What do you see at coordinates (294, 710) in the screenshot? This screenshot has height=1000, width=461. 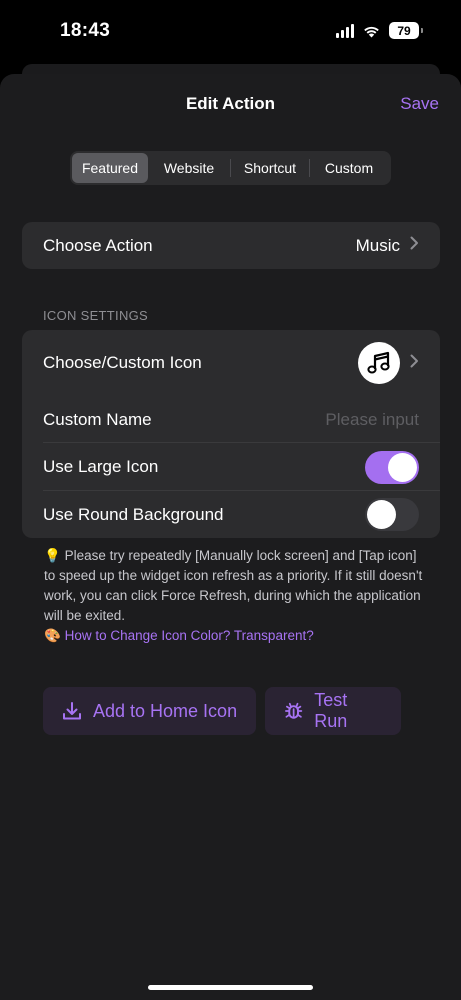 I see `bug-icon` at bounding box center [294, 710].